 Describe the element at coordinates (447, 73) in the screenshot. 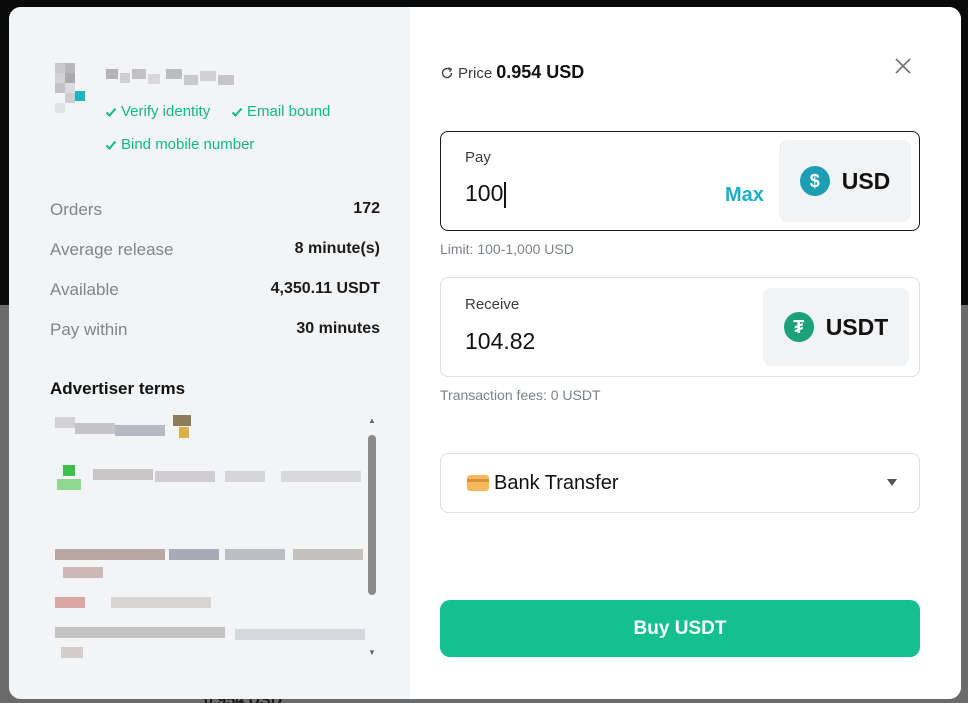

I see `refresh-icon` at that location.